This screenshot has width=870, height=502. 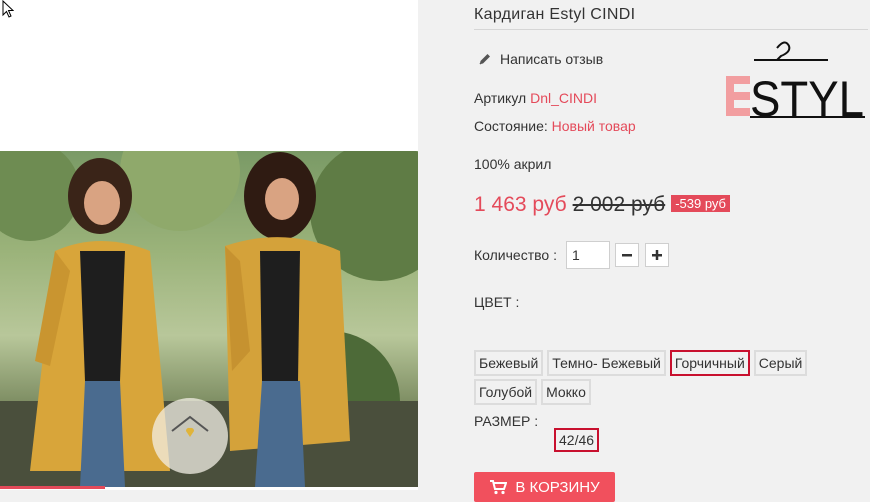 I want to click on sku-value: Dnl_CINDI, so click(x=563, y=98).